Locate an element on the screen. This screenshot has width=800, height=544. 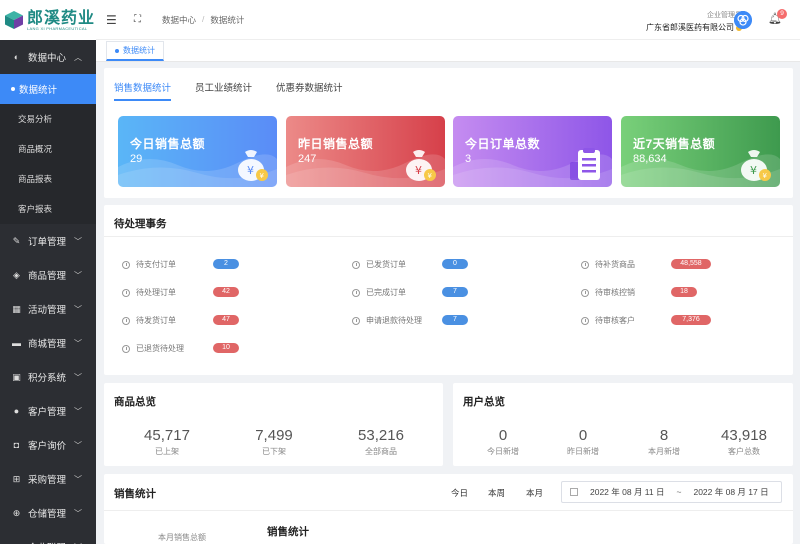
cart-icon: ⊞ is located at coordinates (16, 478).